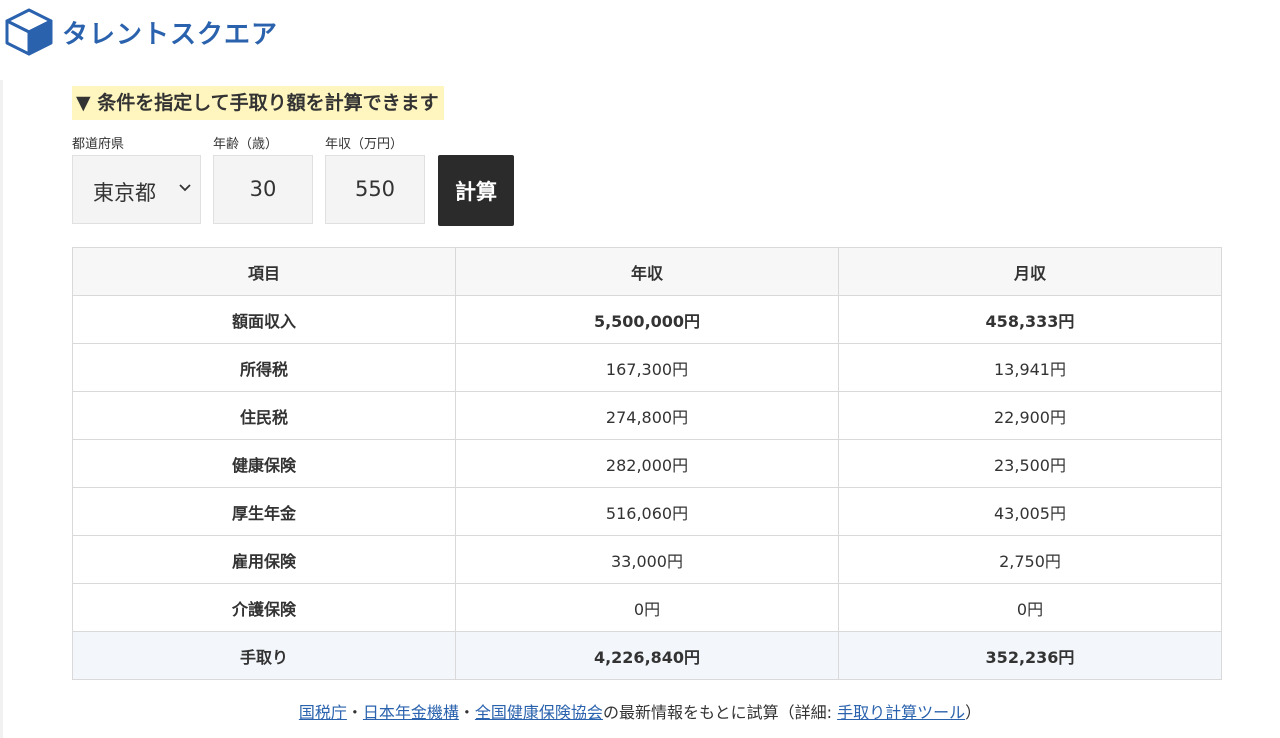  I want to click on header-annual: 年収, so click(647, 271).